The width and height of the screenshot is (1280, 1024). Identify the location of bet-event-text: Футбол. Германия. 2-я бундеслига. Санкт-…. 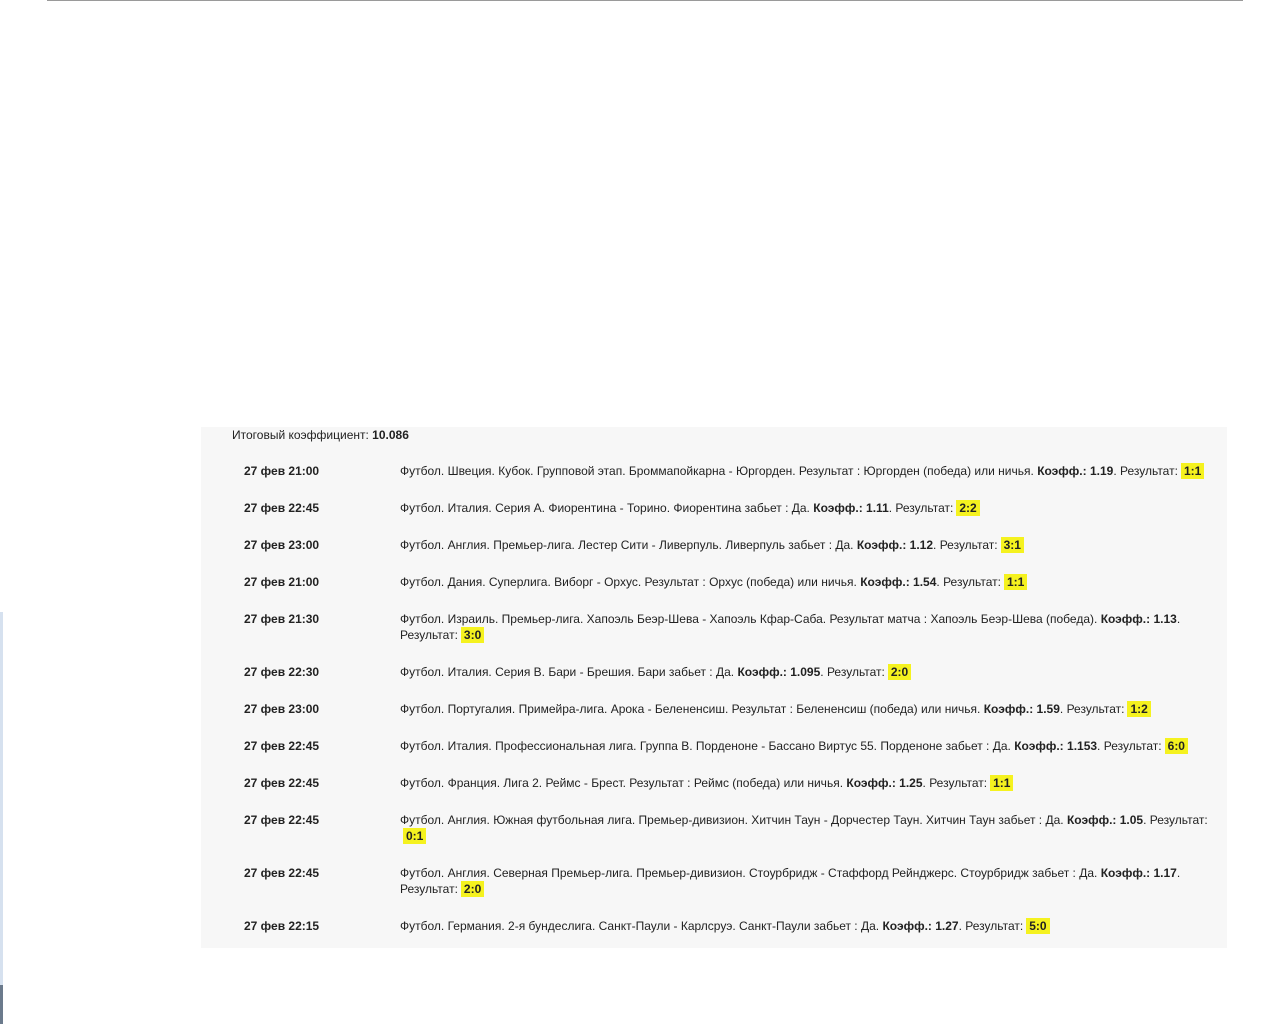
(640, 926).